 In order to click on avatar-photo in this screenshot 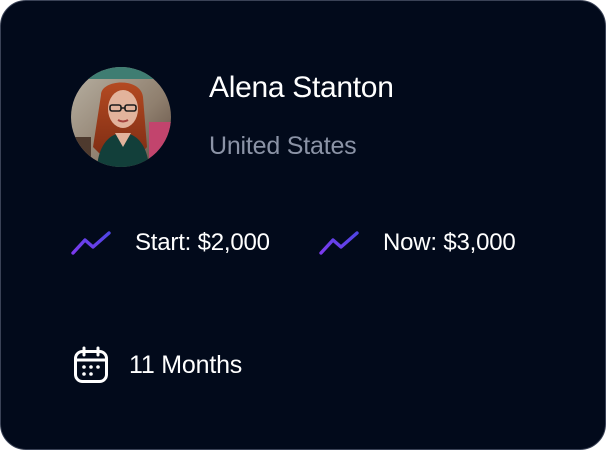, I will do `click(121, 117)`.